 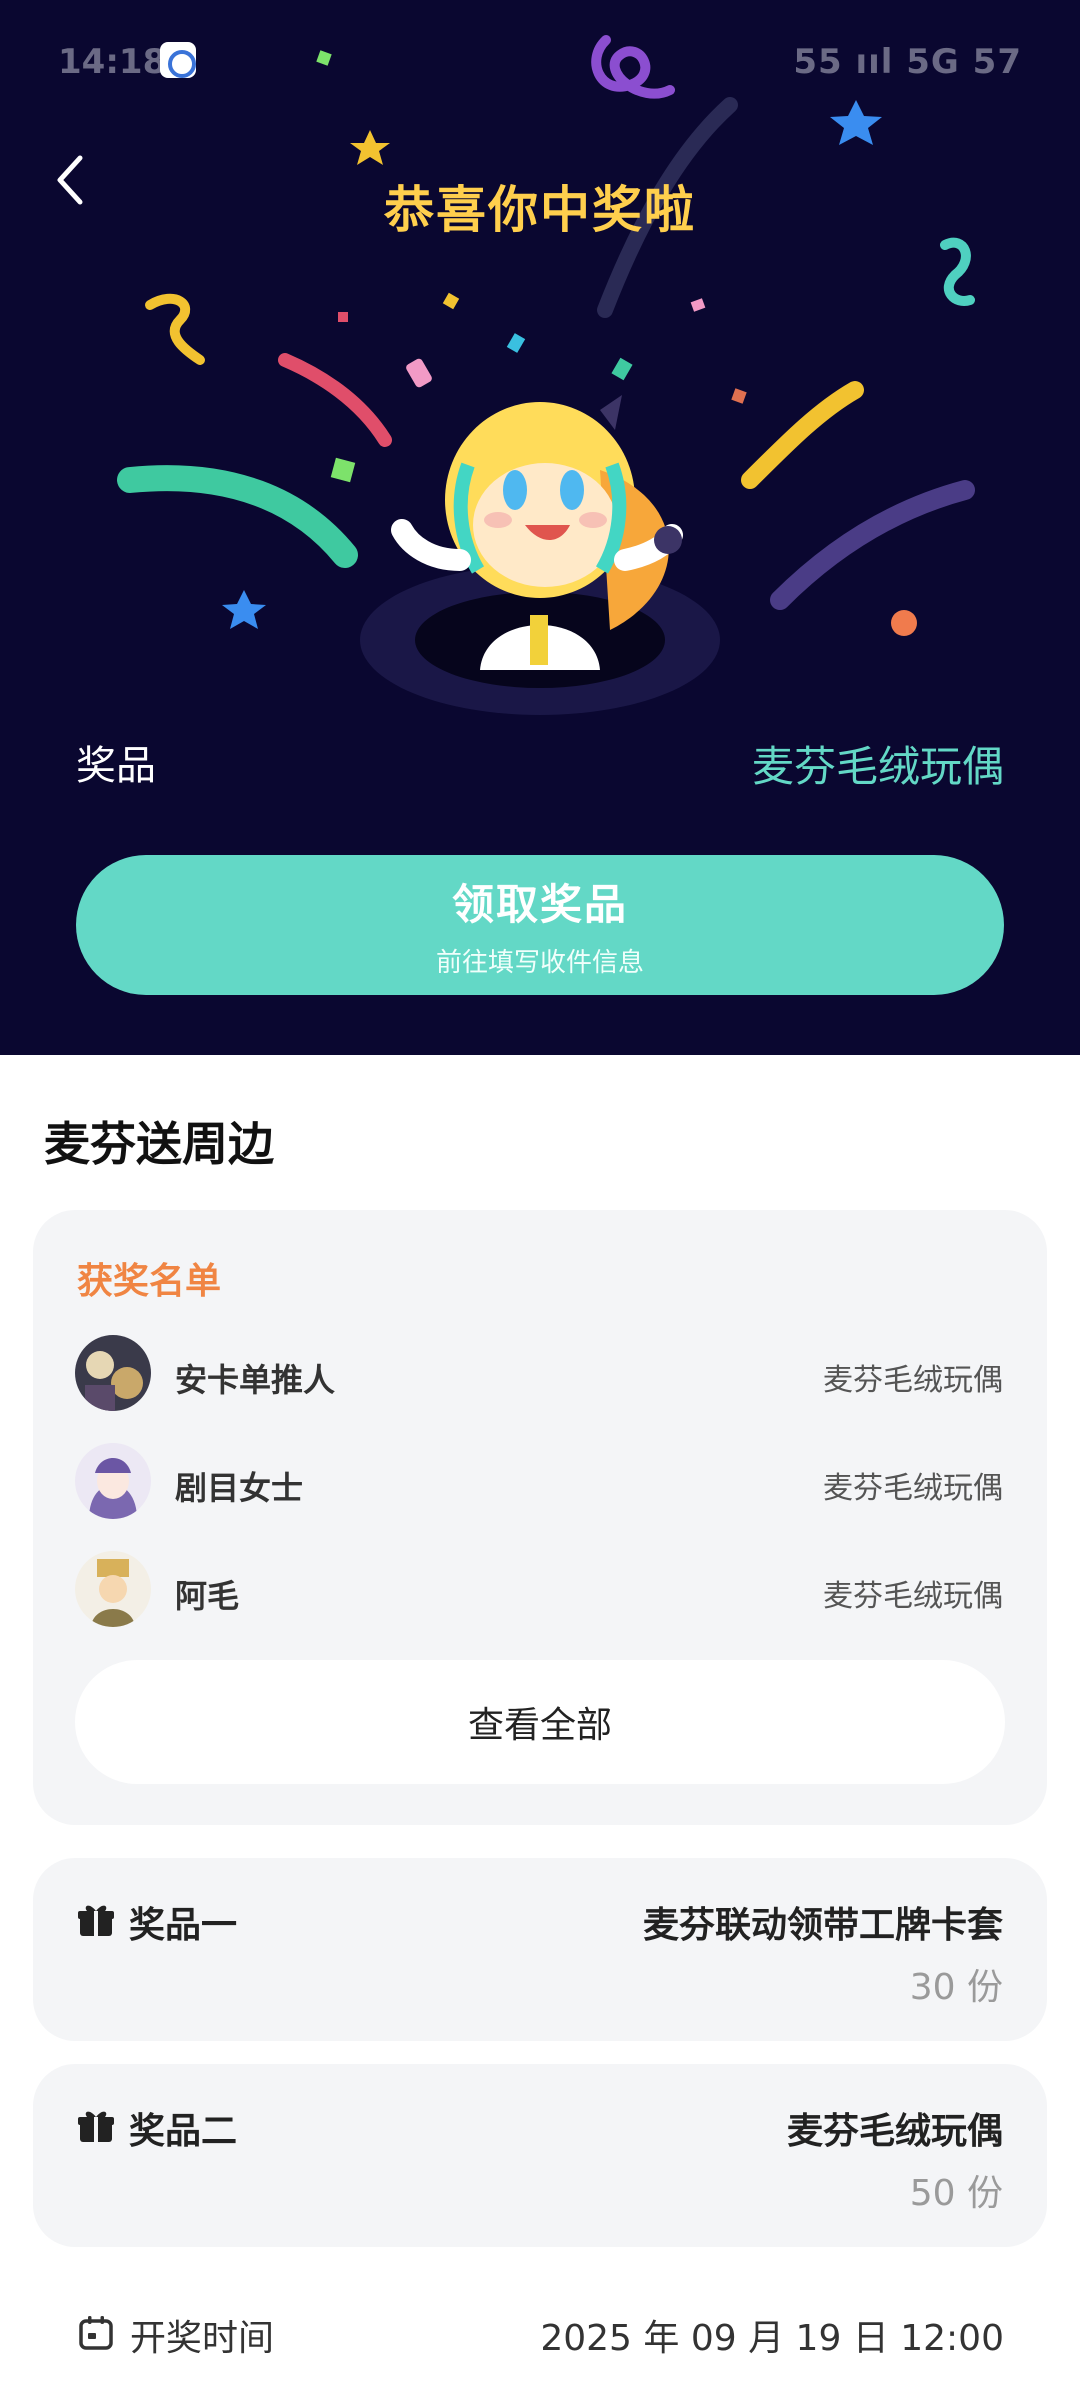 What do you see at coordinates (96, 2333) in the screenshot?
I see `calendar-icon` at bounding box center [96, 2333].